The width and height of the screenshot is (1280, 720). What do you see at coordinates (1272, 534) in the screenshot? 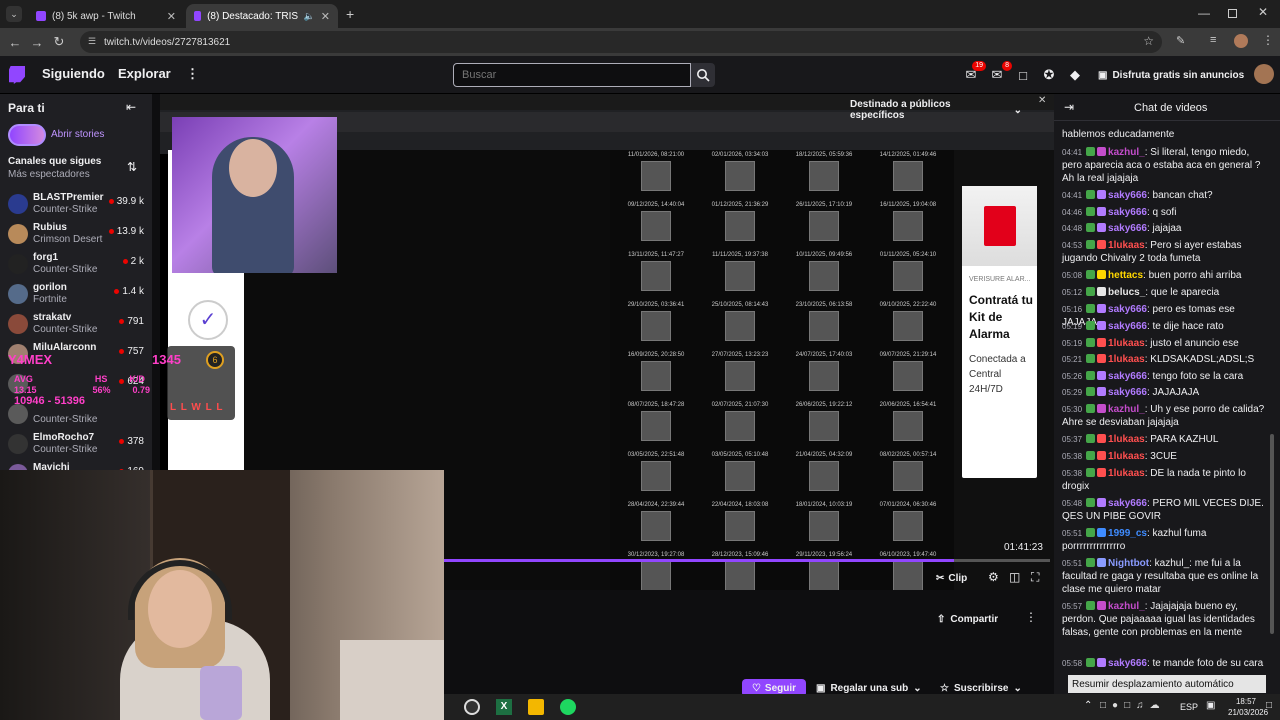
I see `chat-scrollbar` at bounding box center [1272, 534].